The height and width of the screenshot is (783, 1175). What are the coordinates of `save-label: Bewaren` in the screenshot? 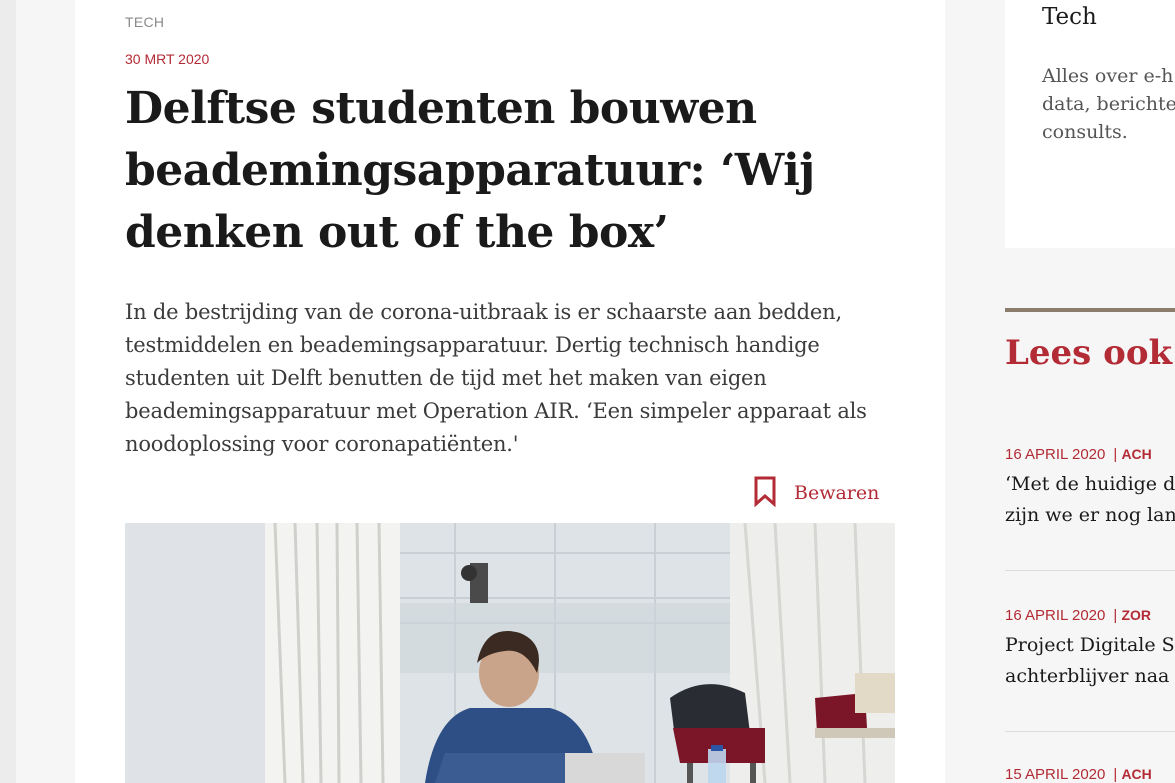 It's located at (837, 493).